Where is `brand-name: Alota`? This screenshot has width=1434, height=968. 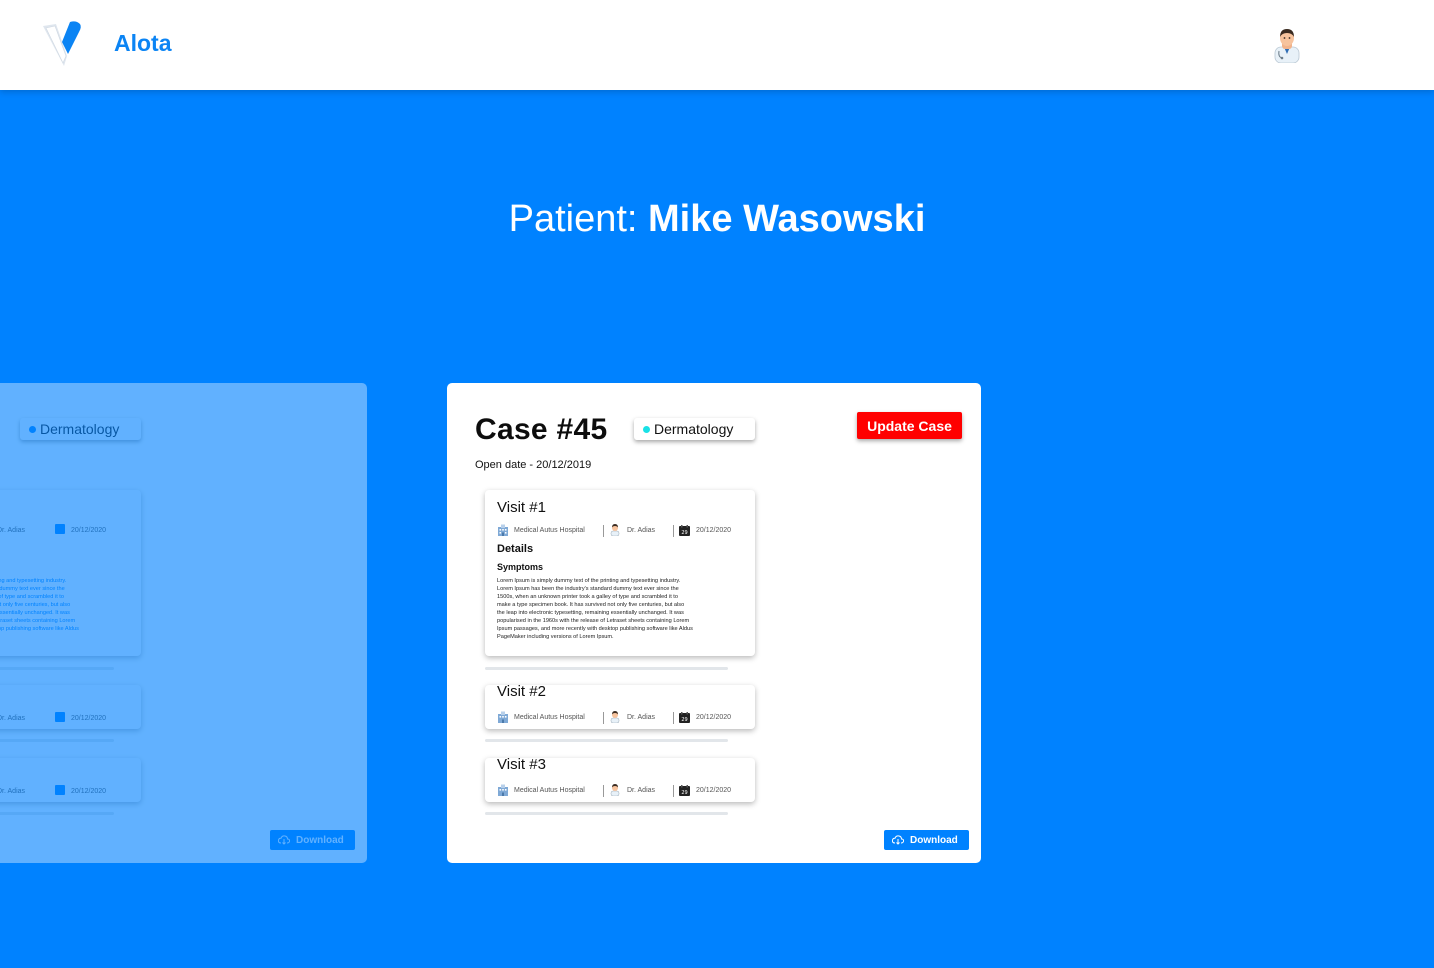 brand-name: Alota is located at coordinates (143, 43).